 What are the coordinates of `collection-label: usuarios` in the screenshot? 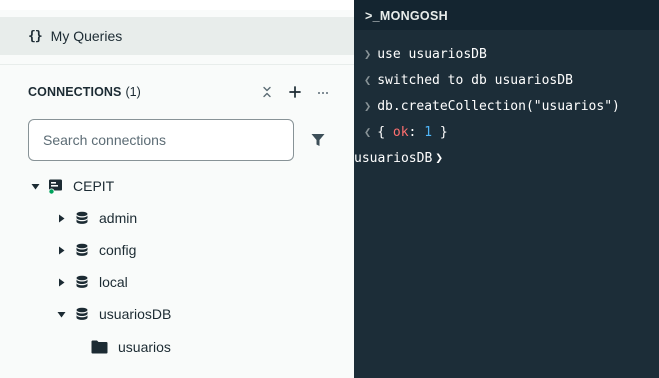 It's located at (144, 347).